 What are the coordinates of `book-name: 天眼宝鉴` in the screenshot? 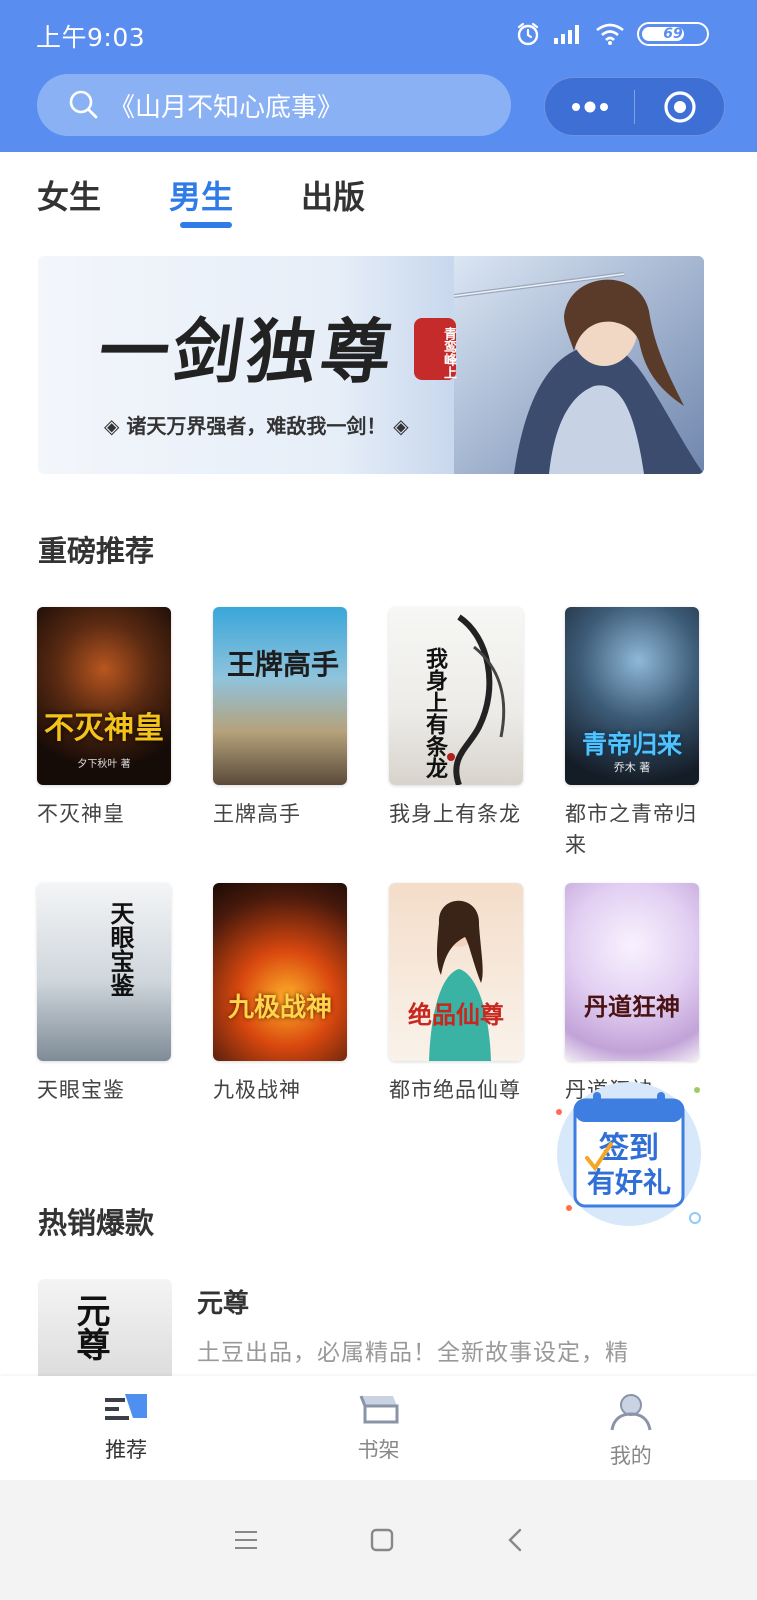 It's located at (81, 1090).